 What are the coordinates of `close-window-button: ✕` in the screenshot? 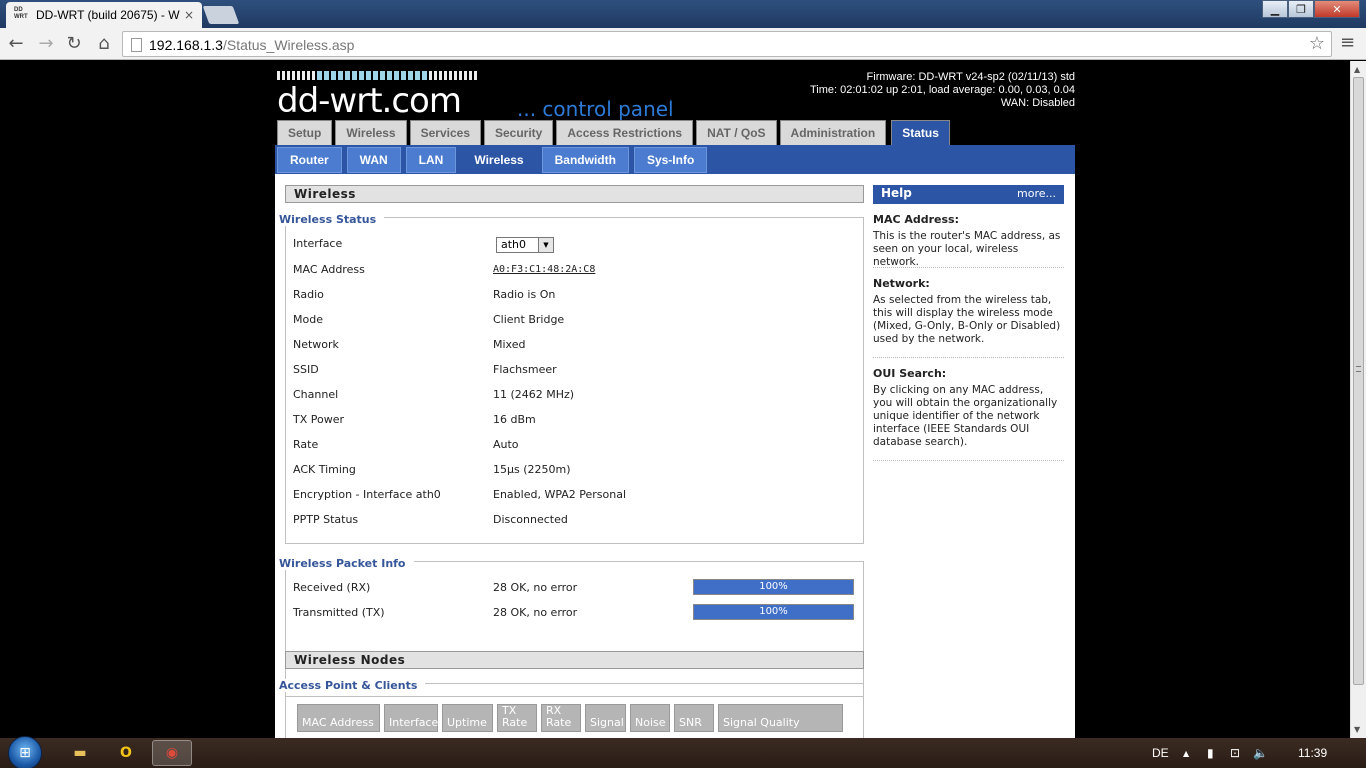 It's located at (1337, 9).